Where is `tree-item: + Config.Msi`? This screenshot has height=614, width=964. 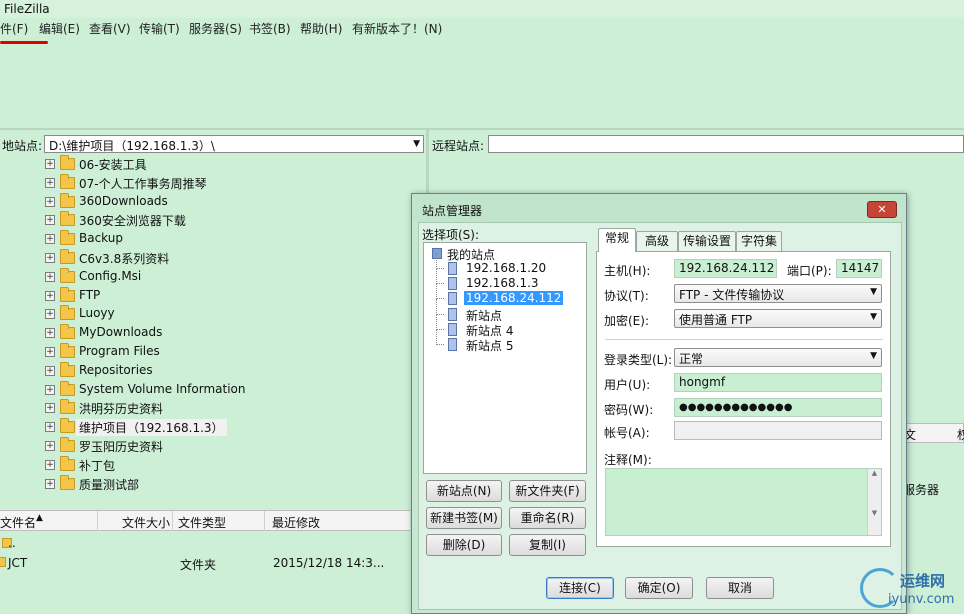
tree-item: + Config.Msi is located at coordinates (206, 277).